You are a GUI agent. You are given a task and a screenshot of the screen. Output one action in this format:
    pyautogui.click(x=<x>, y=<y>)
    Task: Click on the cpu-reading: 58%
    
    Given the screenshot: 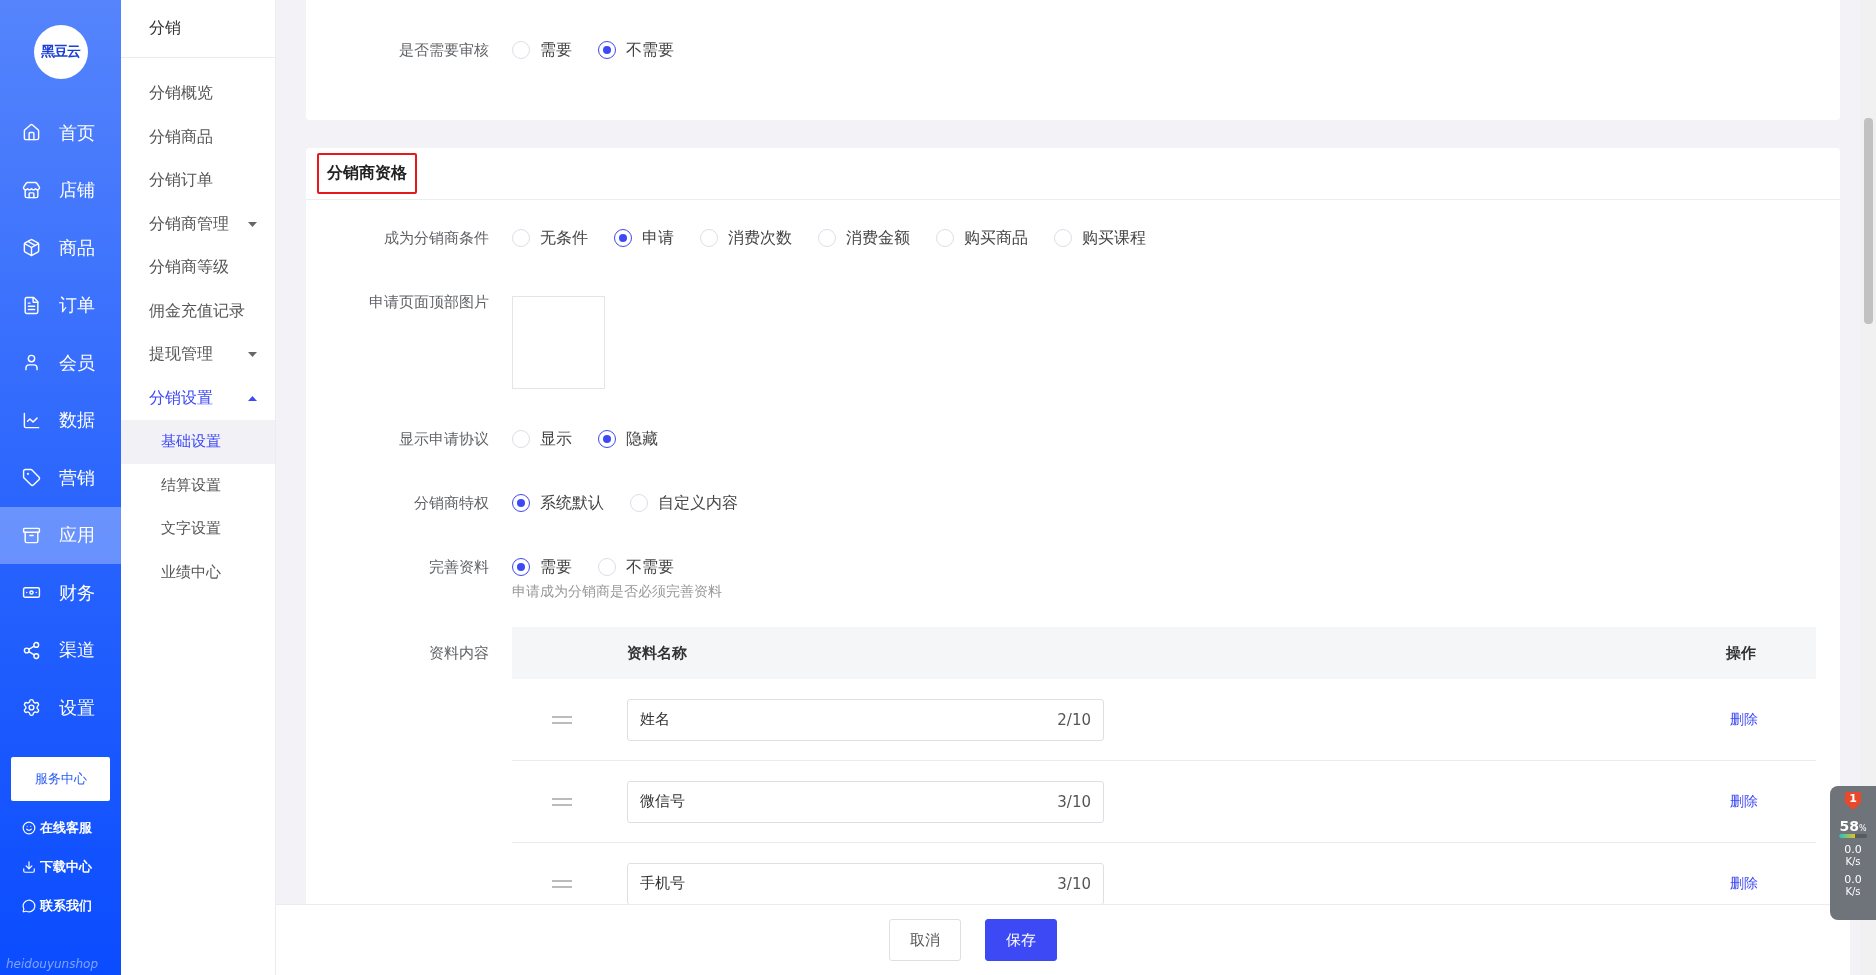 What is the action you would take?
    pyautogui.click(x=1853, y=826)
    